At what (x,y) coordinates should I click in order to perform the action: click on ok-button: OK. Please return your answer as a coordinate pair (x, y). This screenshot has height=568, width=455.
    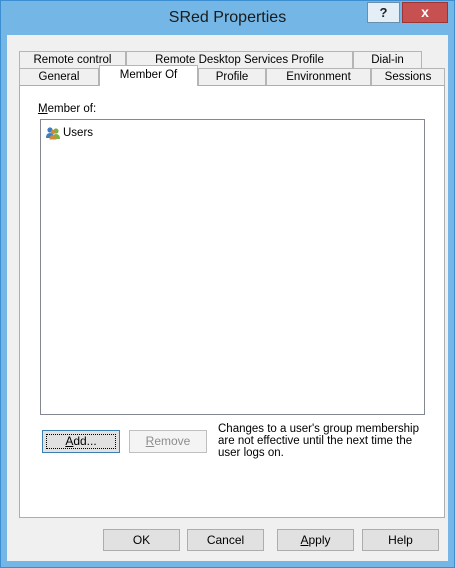
    Looking at the image, I should click on (141, 540).